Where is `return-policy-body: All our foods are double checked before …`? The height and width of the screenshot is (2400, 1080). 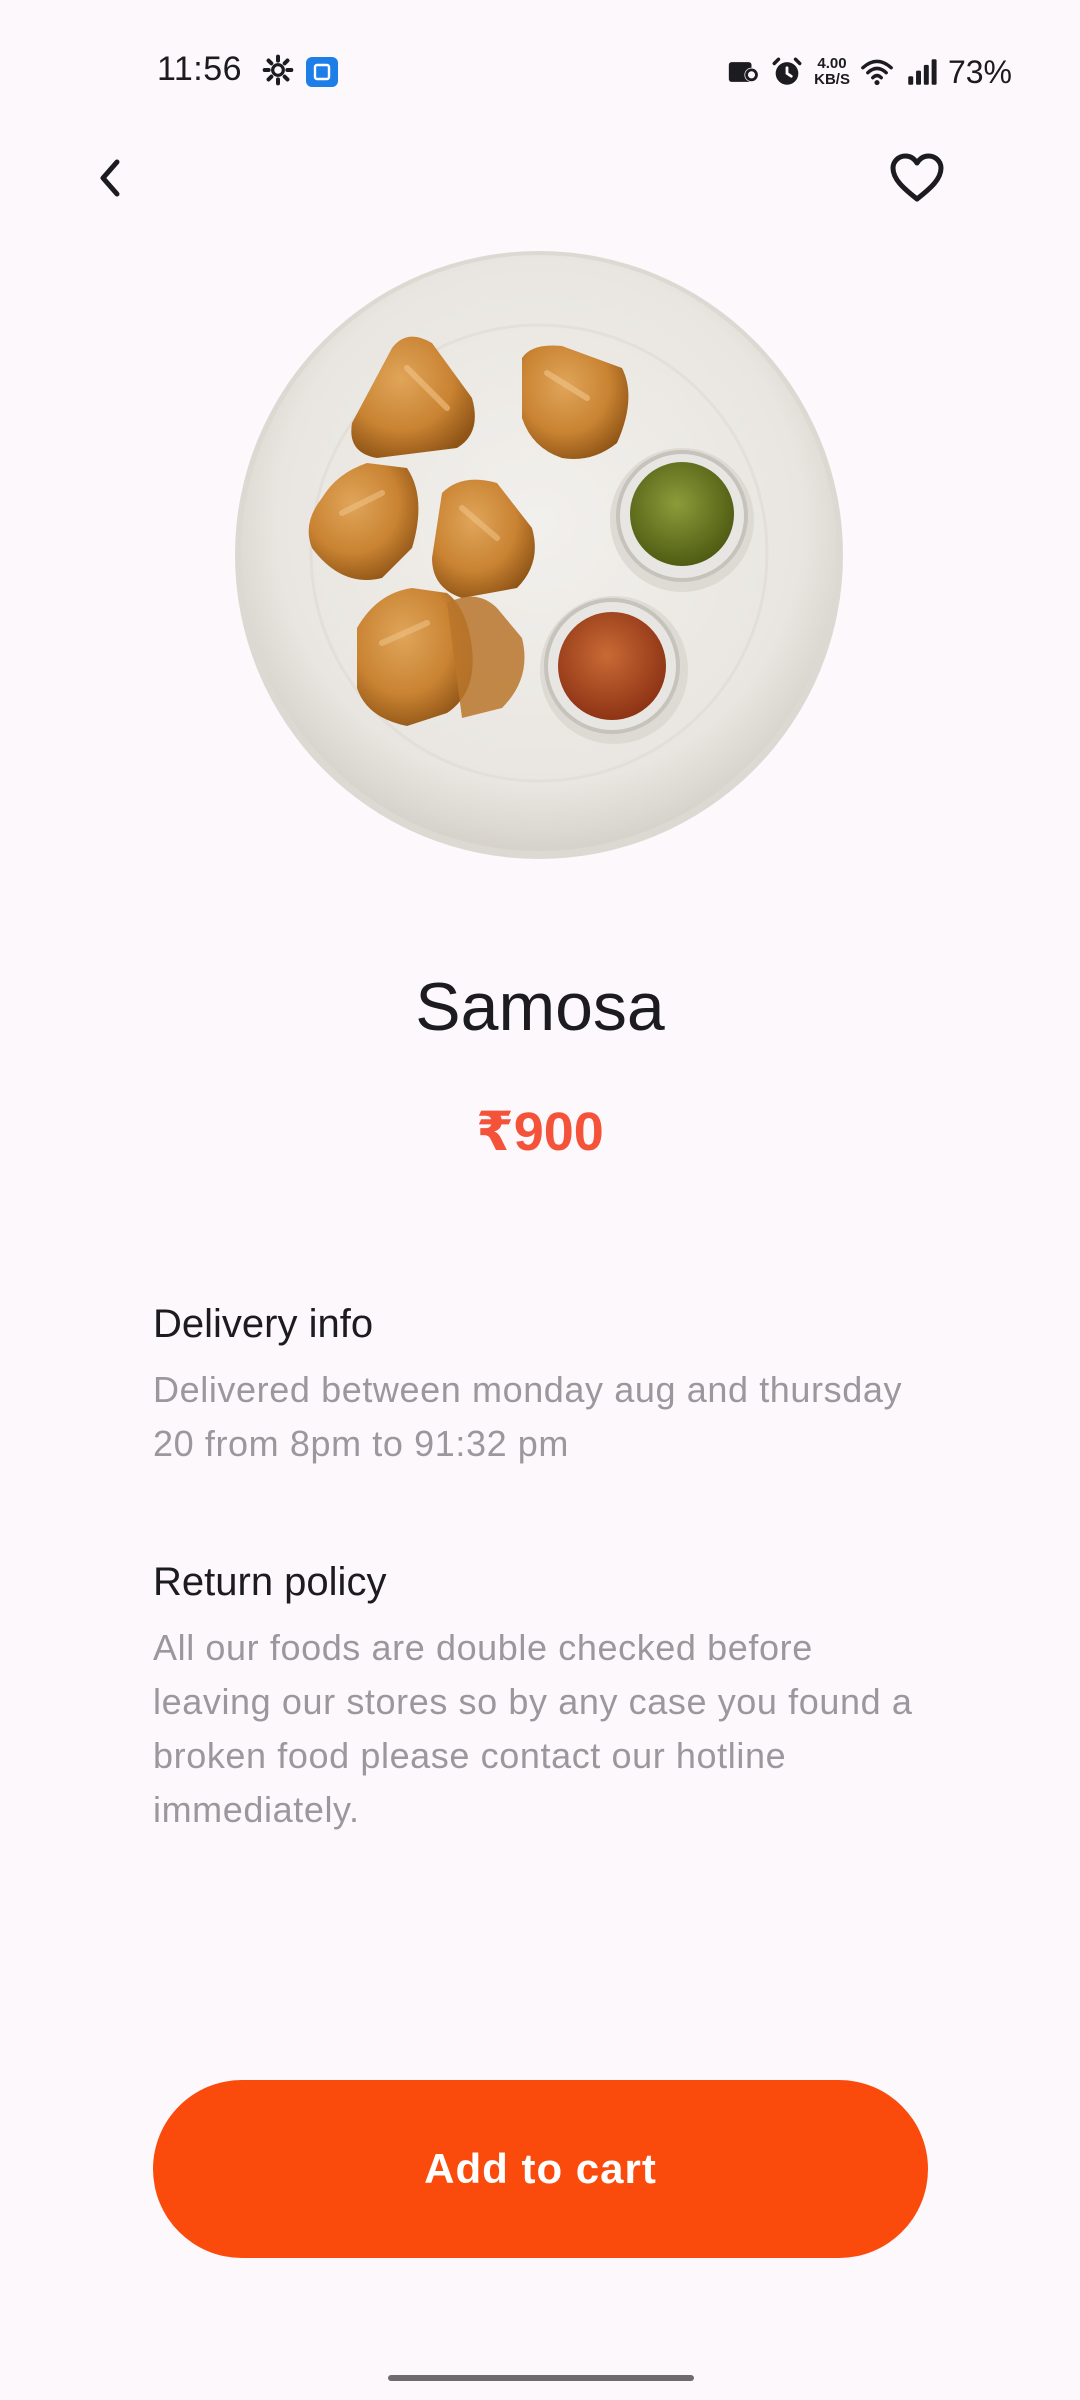 return-policy-body: All our foods are double checked before … is located at coordinates (533, 1728).